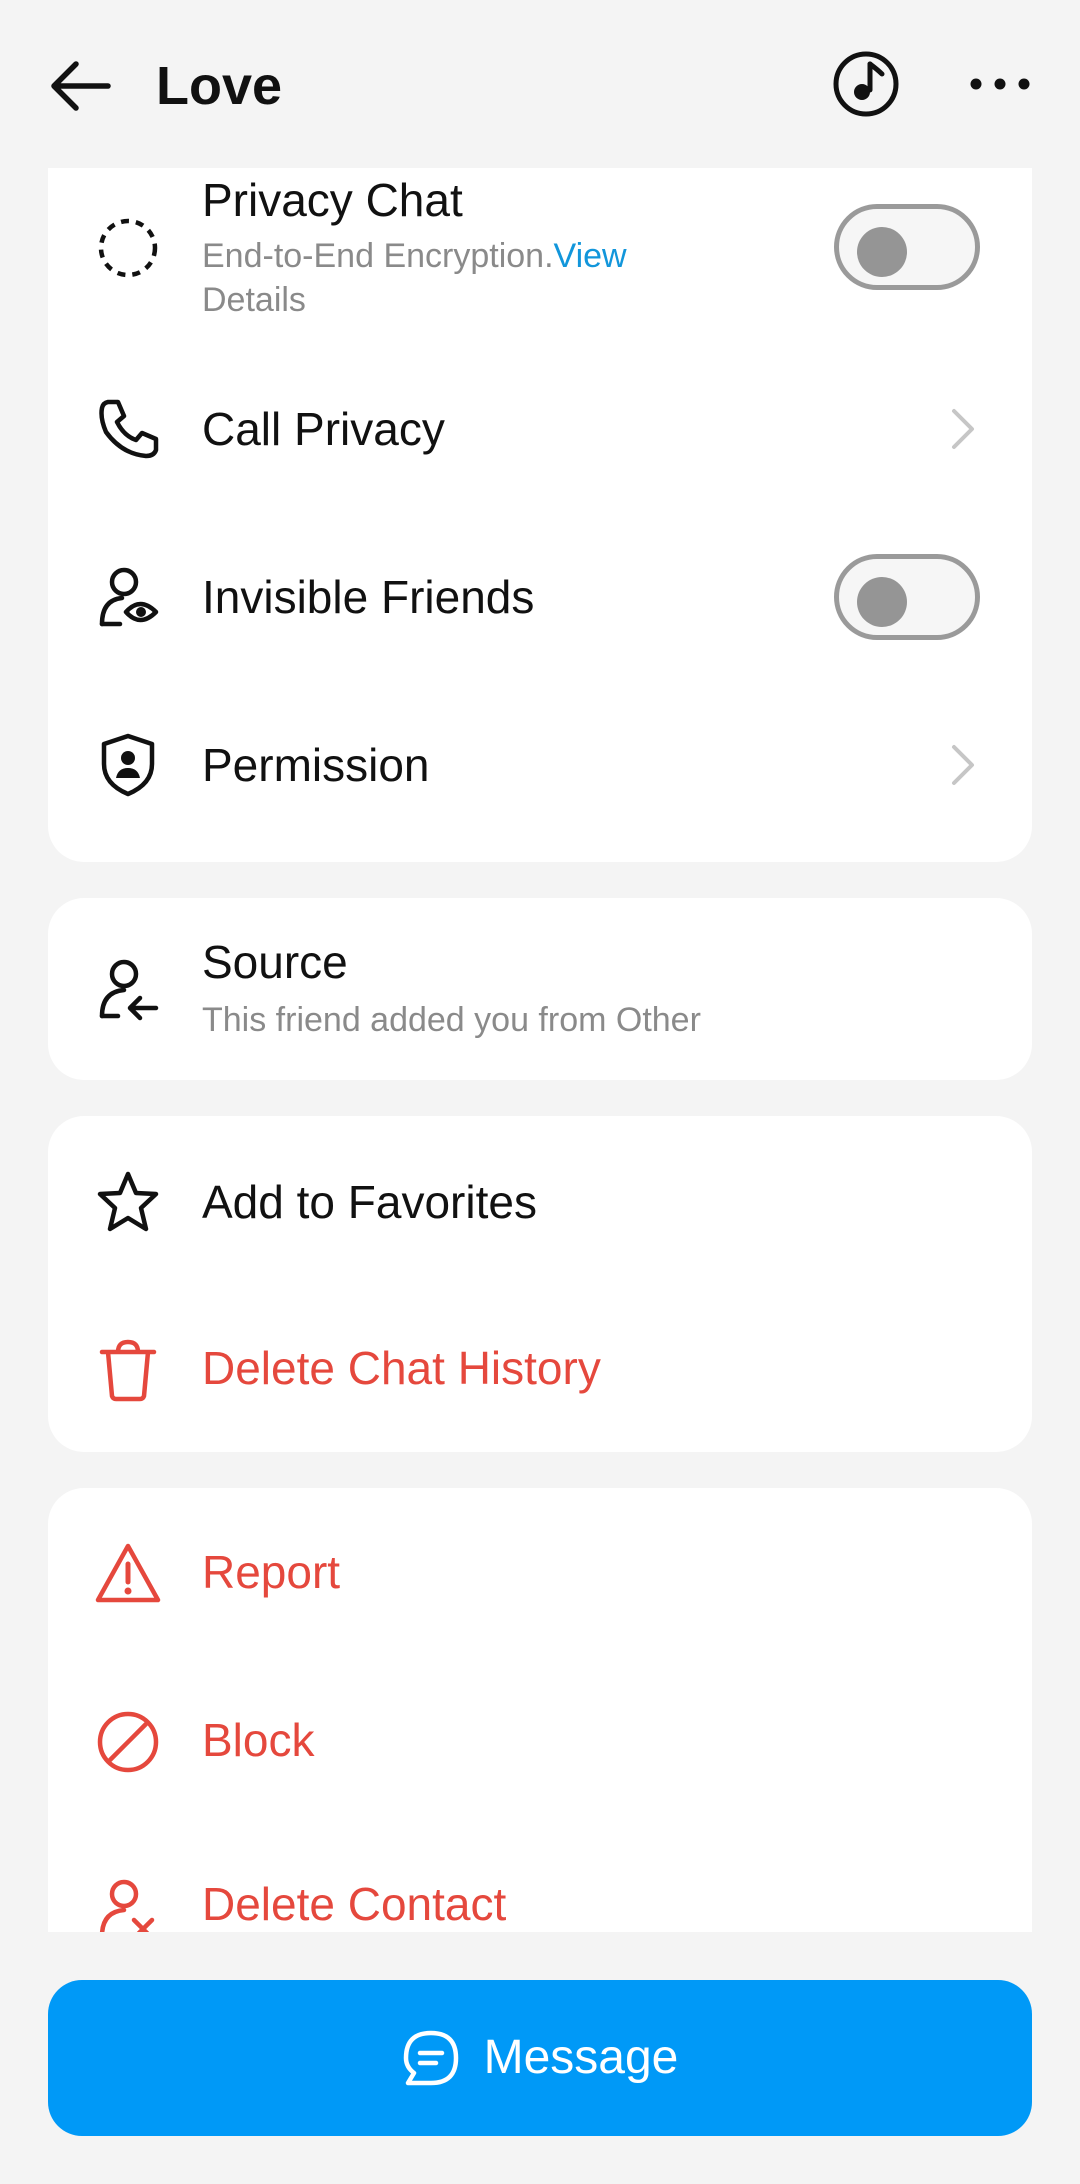  What do you see at coordinates (430, 2058) in the screenshot?
I see `chat-bubble-icon` at bounding box center [430, 2058].